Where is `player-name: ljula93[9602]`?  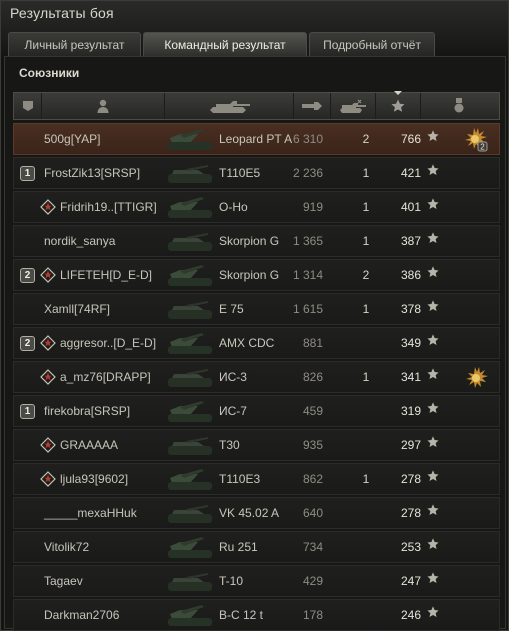 player-name: ljula93[9602] is located at coordinates (94, 479).